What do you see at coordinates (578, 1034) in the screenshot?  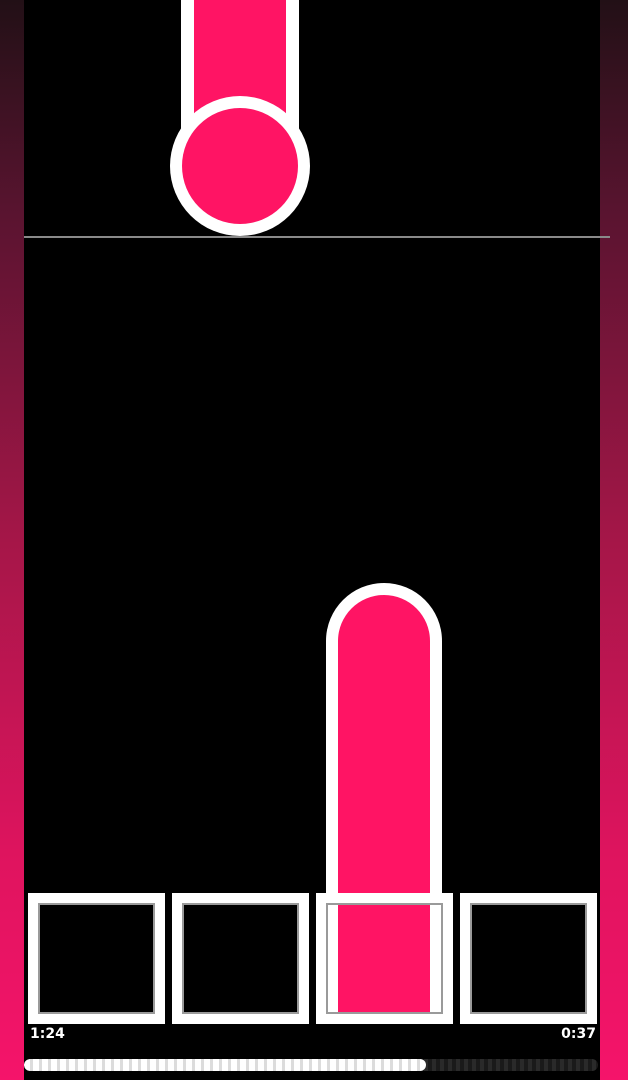 I see `remaining-time: 0:37` at bounding box center [578, 1034].